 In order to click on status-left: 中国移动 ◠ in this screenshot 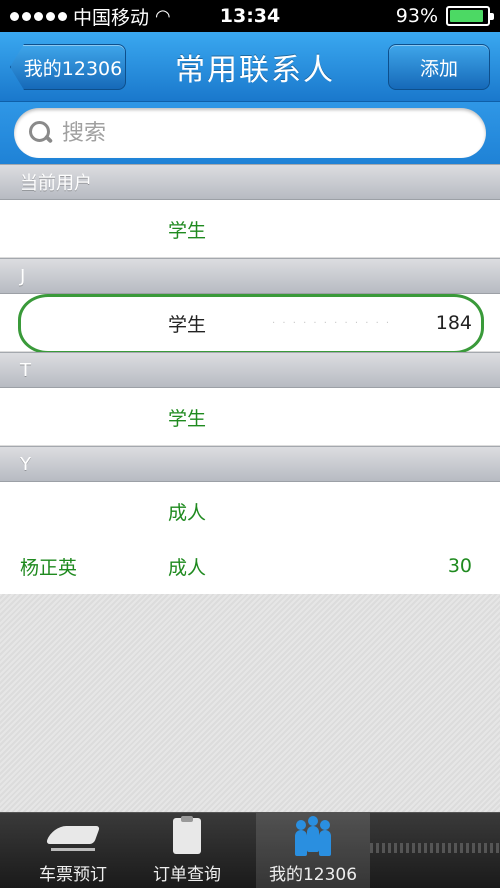, I will do `click(90, 16)`.